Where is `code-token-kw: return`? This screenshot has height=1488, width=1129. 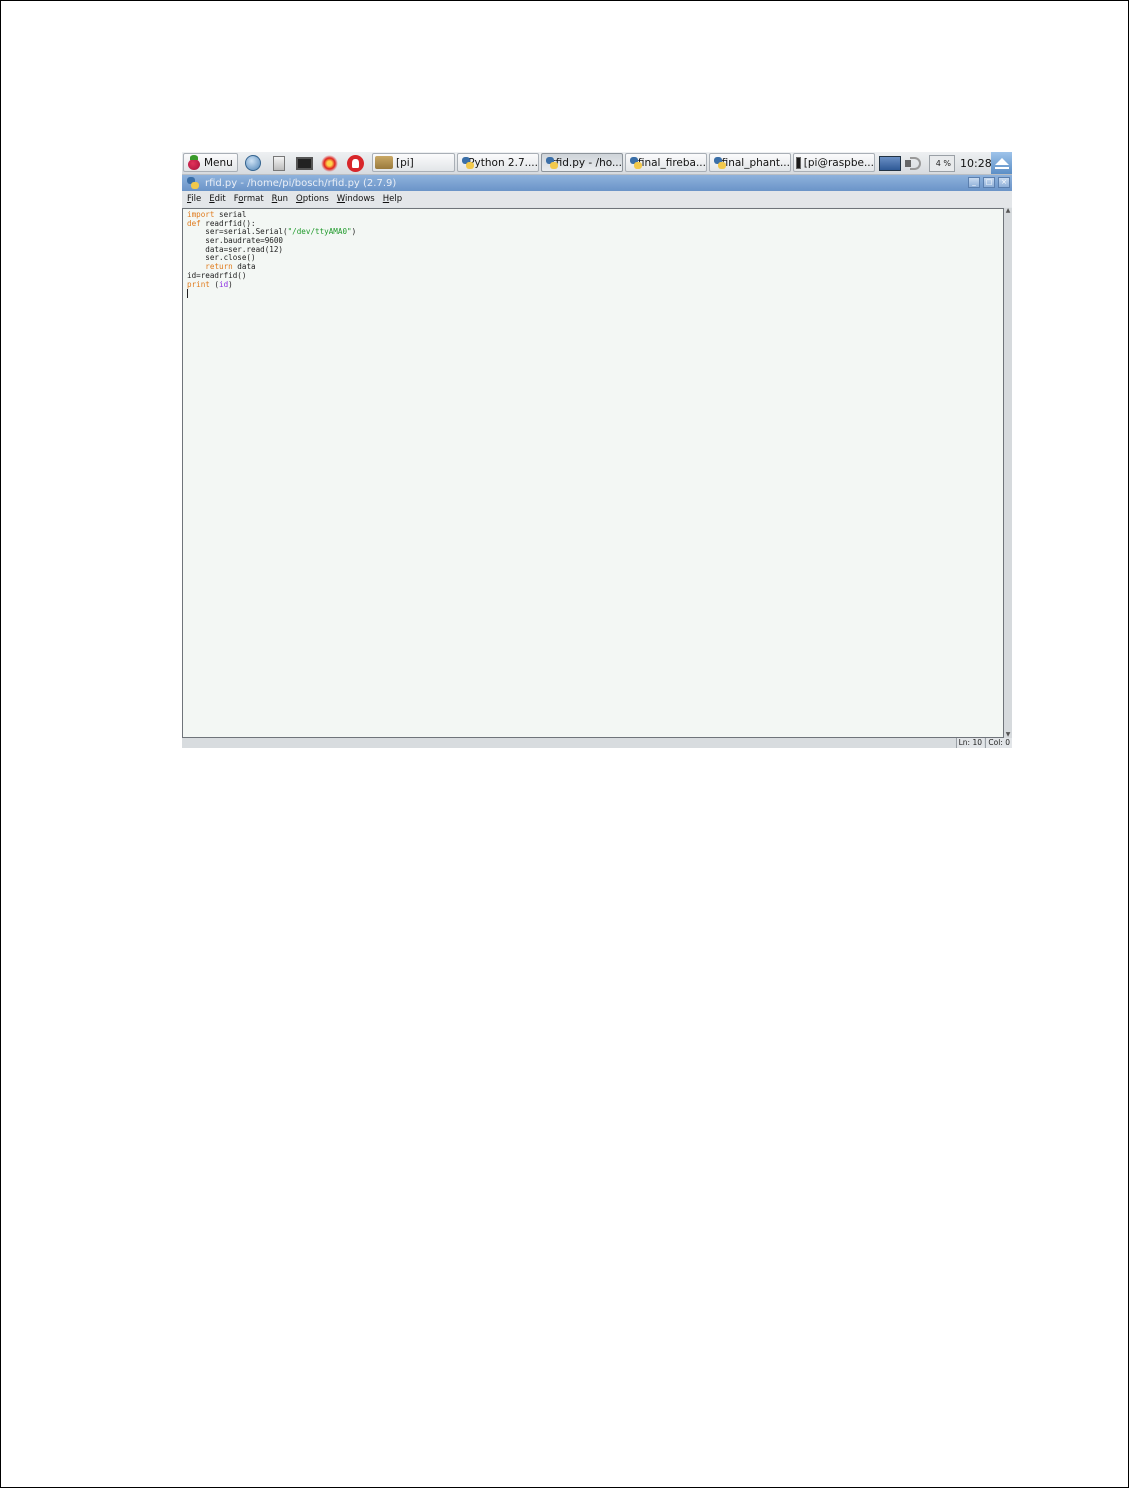 code-token-kw: return is located at coordinates (219, 267).